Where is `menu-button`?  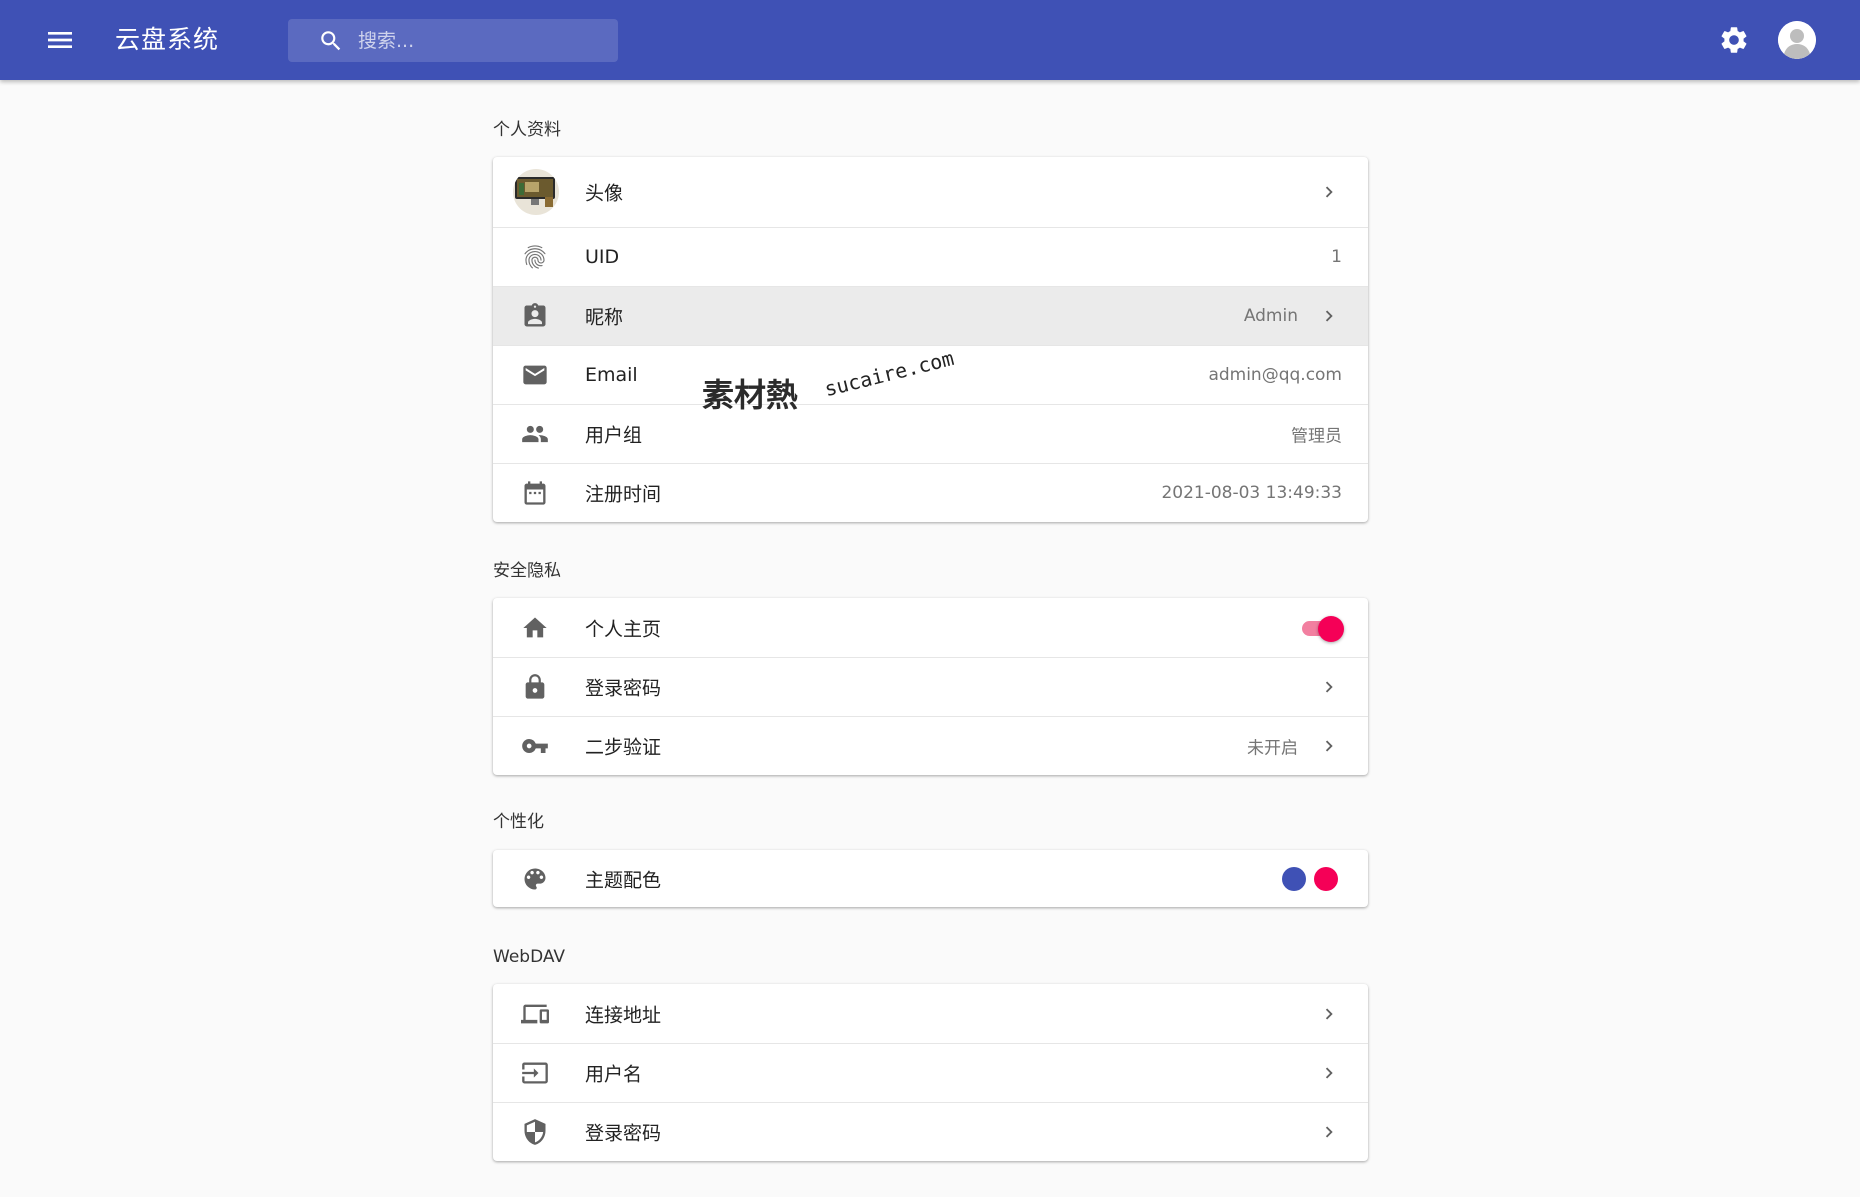 menu-button is located at coordinates (60, 40).